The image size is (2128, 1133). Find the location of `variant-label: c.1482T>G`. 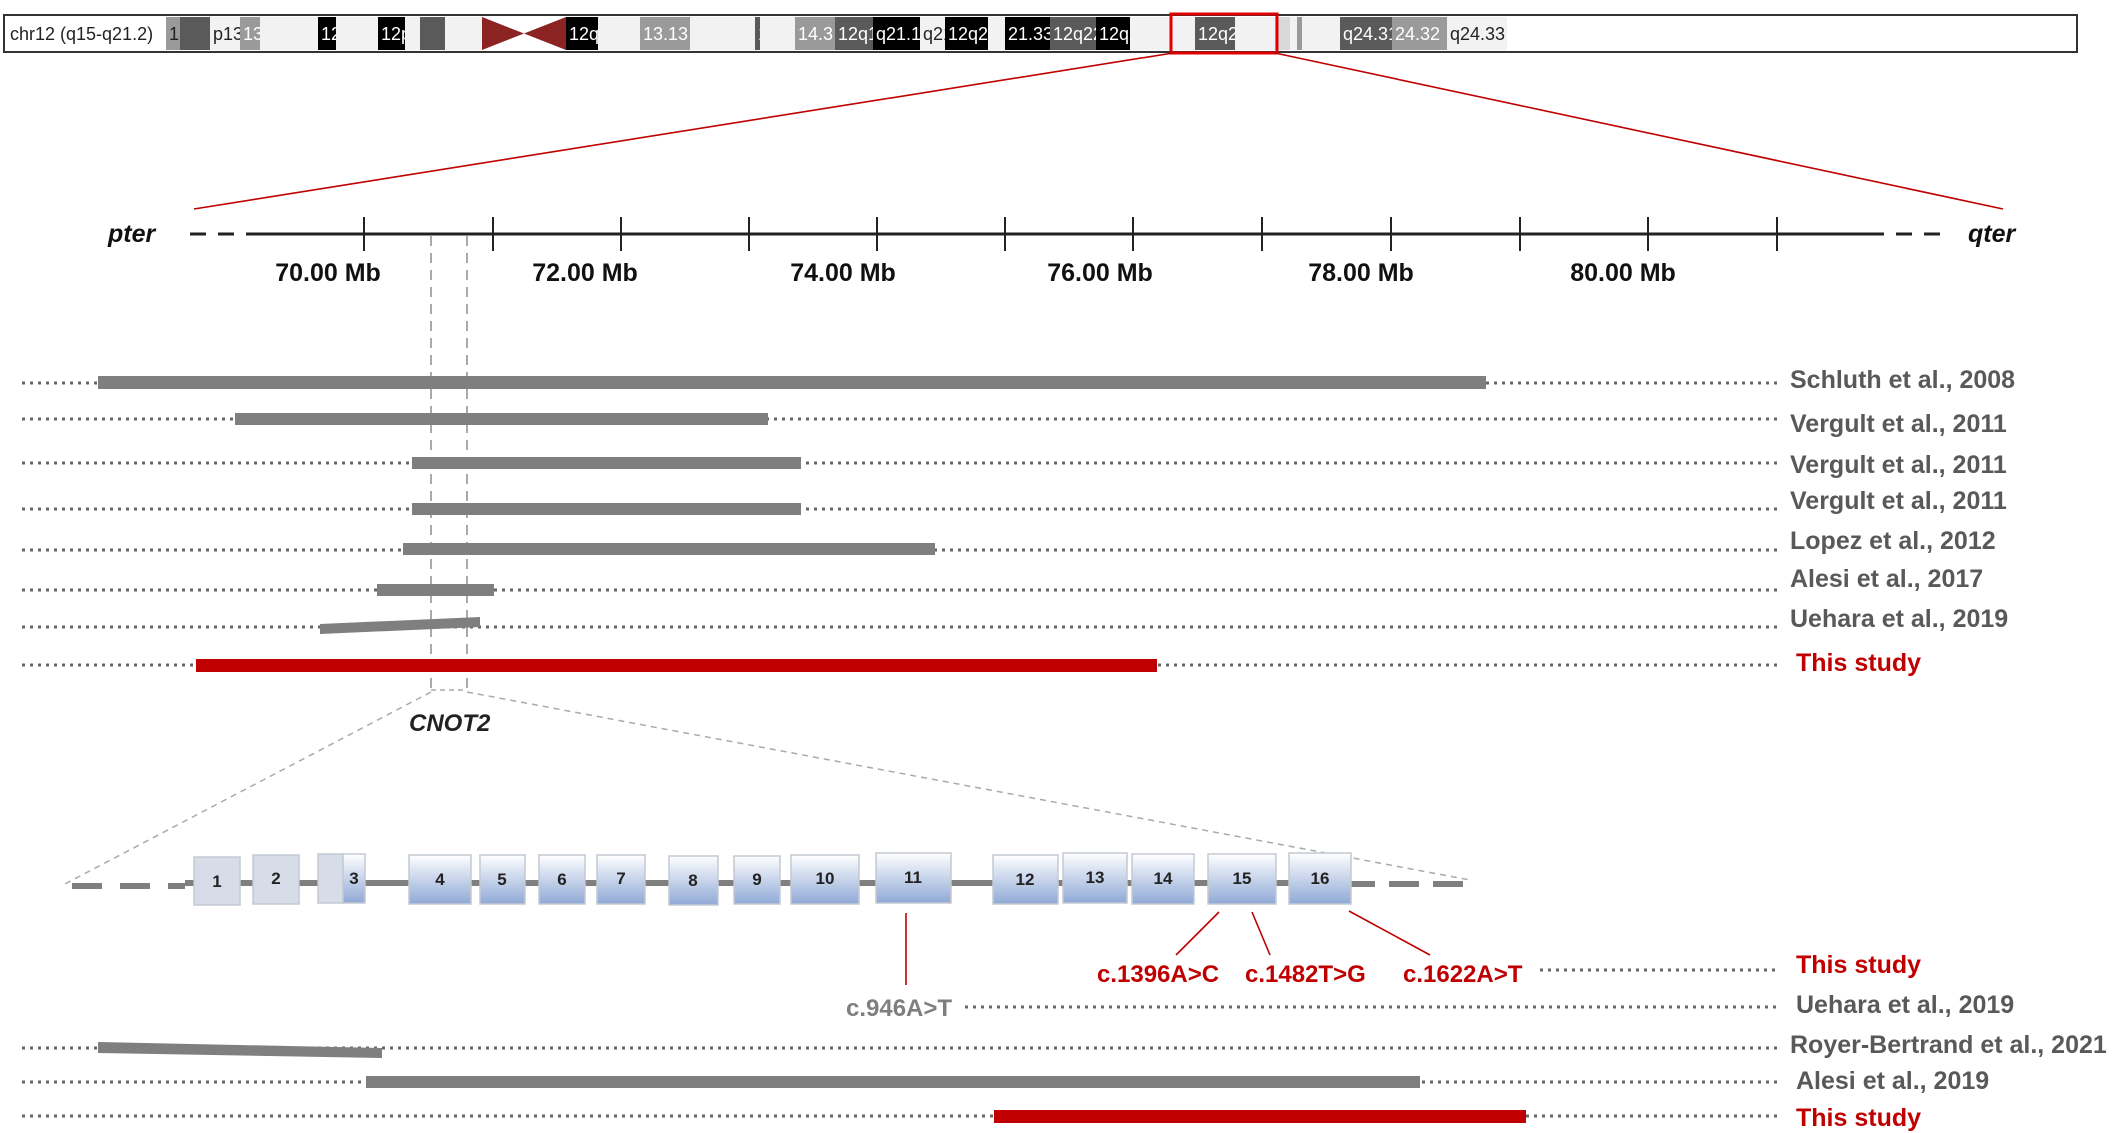

variant-label: c.1482T>G is located at coordinates (1305, 974).